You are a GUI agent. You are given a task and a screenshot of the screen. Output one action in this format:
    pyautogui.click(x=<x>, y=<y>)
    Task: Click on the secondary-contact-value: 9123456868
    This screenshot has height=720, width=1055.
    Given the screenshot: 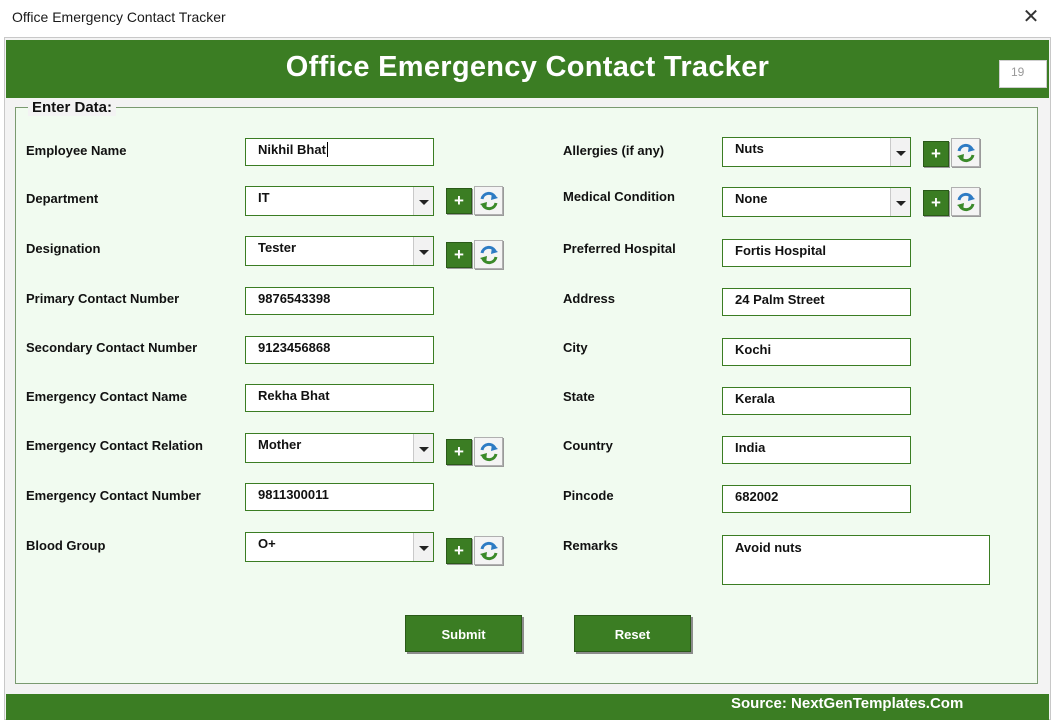 What is the action you would take?
    pyautogui.click(x=294, y=347)
    